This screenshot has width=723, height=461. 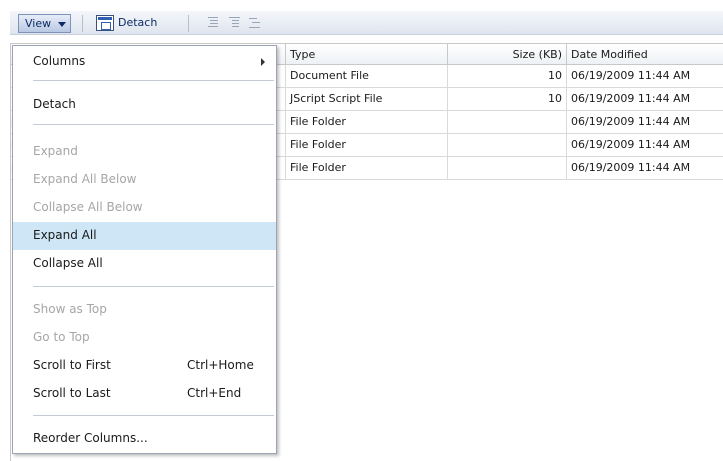 What do you see at coordinates (220, 365) in the screenshot?
I see `menu-item-shortcut: Ctrl+Home` at bounding box center [220, 365].